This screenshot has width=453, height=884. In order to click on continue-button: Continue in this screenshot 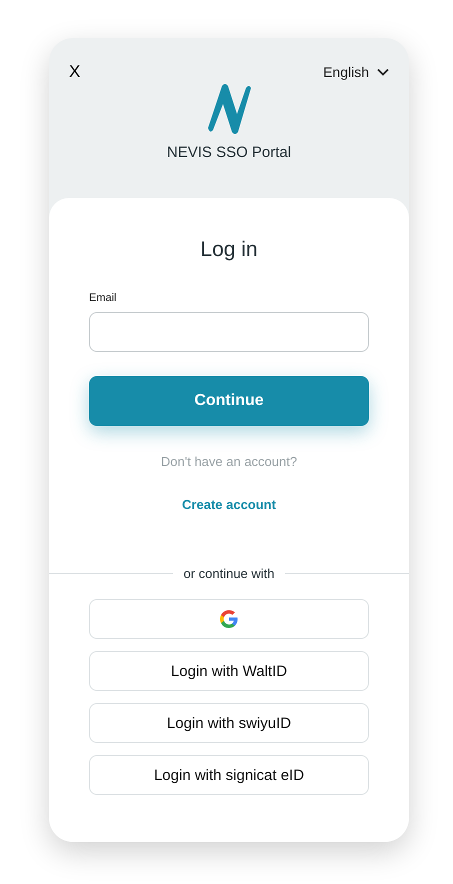, I will do `click(229, 401)`.